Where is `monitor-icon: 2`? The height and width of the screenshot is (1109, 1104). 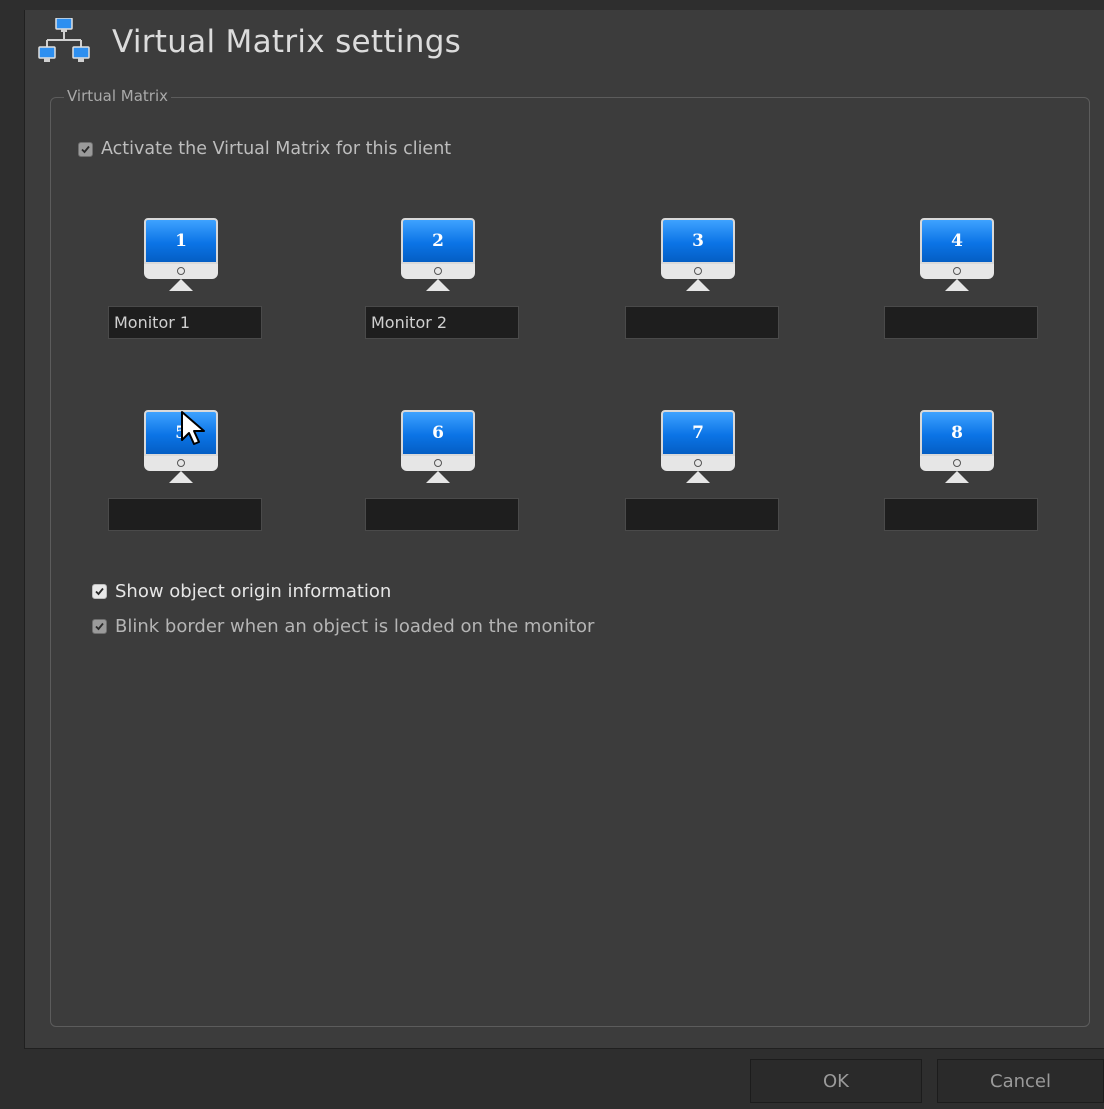 monitor-icon: 2 is located at coordinates (442, 257).